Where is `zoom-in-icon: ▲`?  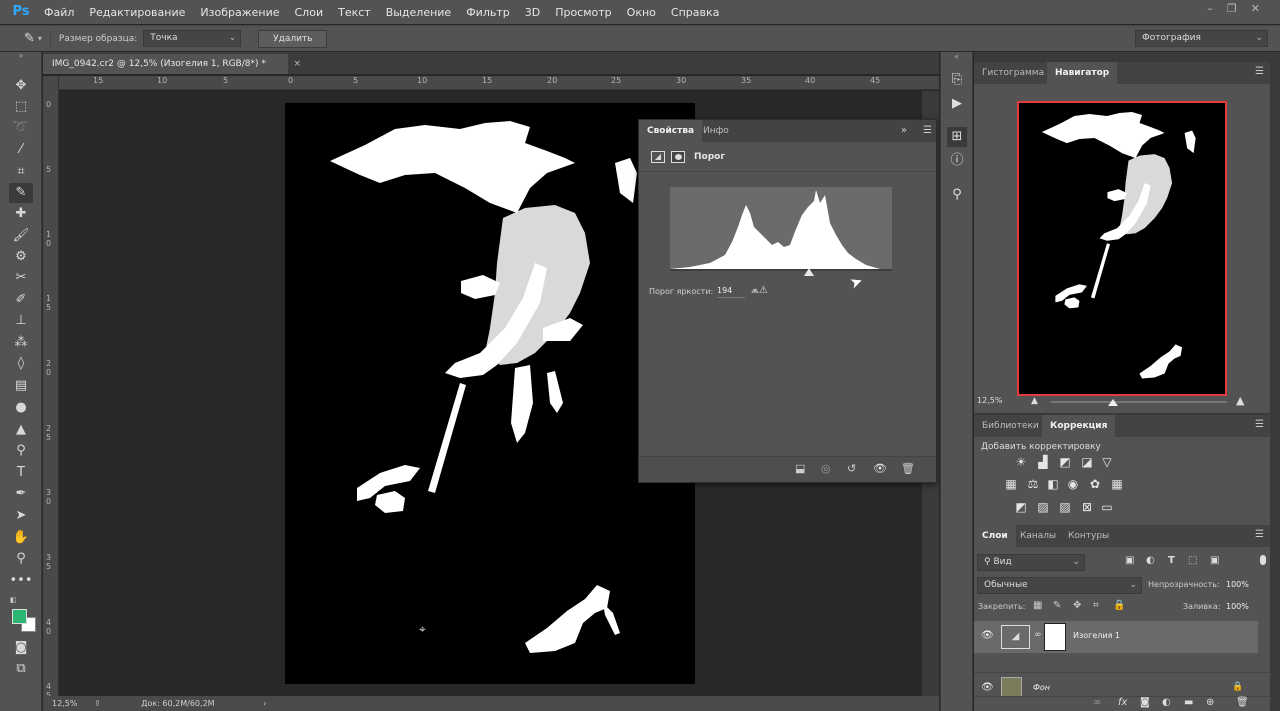
zoom-in-icon: ▲ is located at coordinates (1240, 400).